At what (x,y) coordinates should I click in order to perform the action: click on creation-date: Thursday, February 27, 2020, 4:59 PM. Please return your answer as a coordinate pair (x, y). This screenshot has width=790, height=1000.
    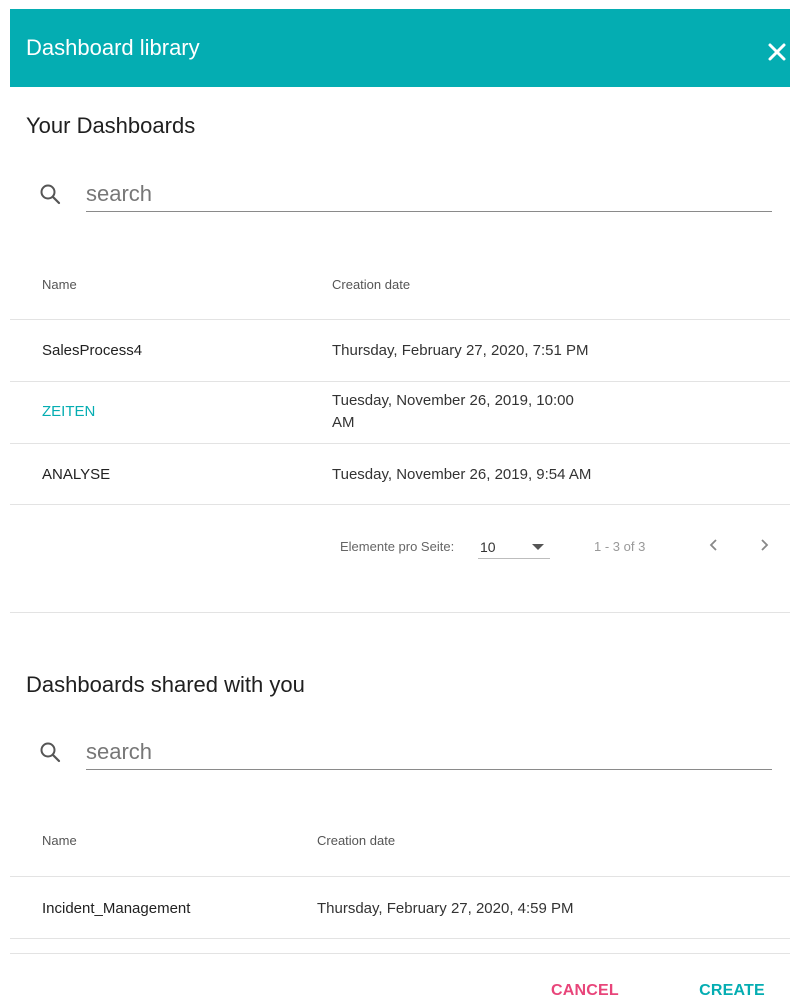
    Looking at the image, I should click on (445, 908).